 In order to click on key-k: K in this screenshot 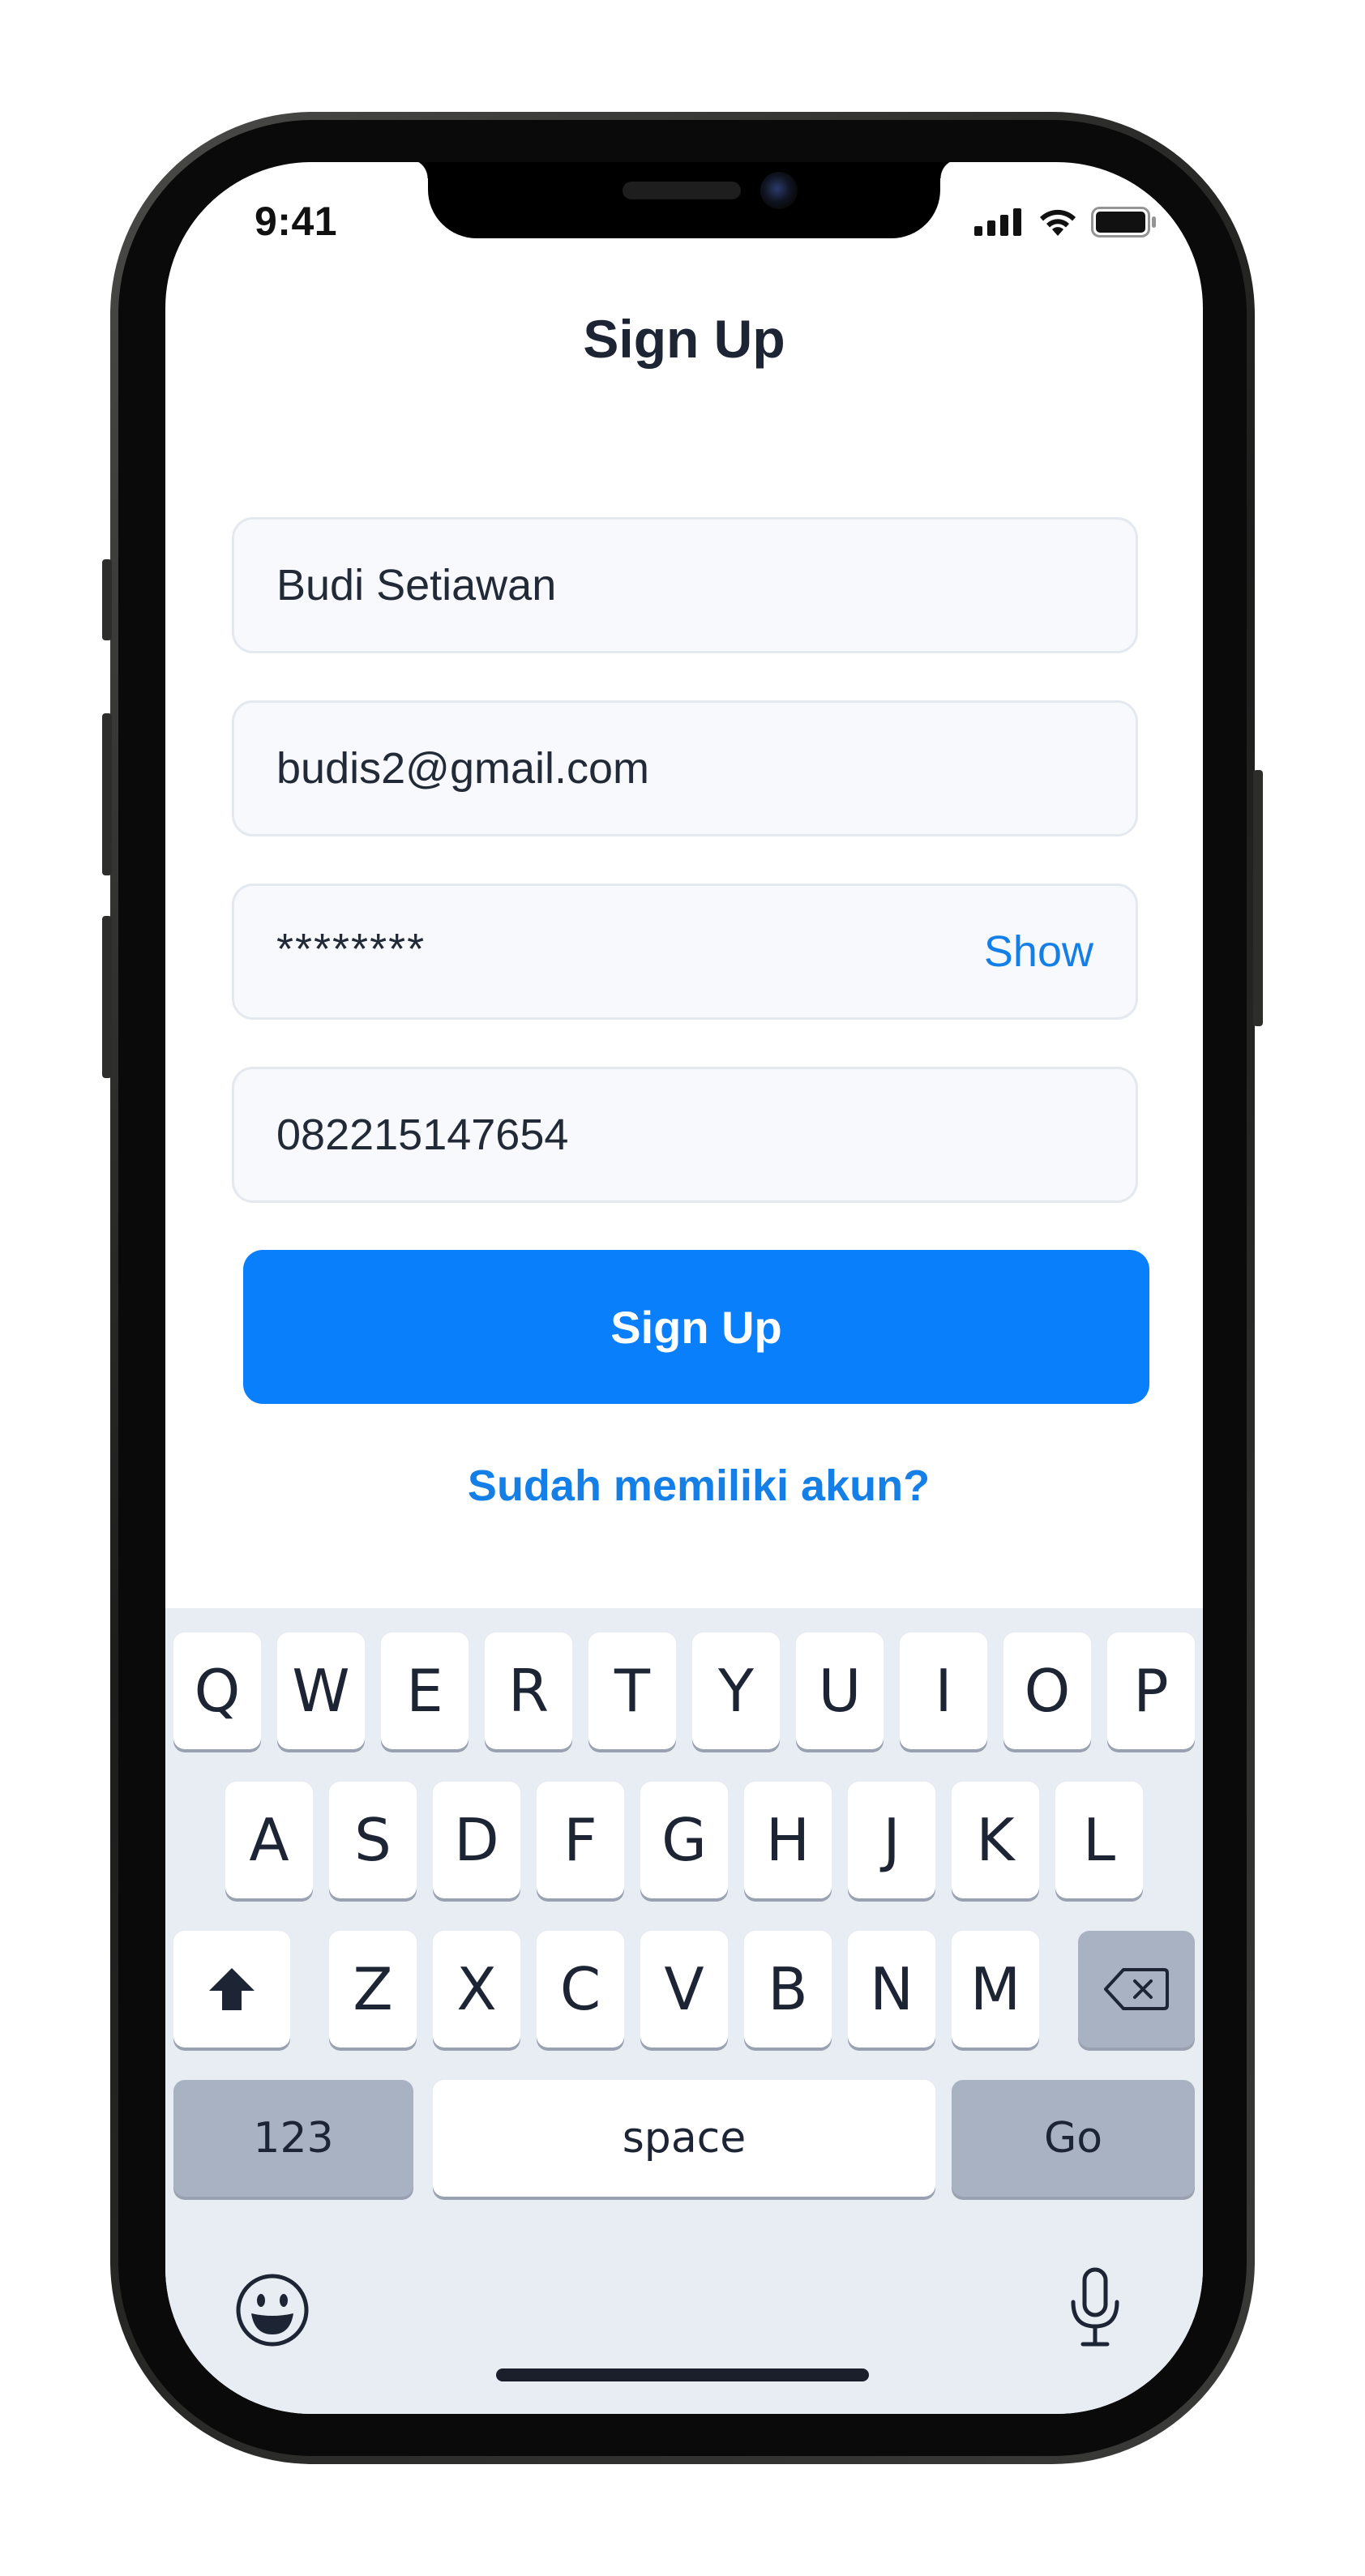, I will do `click(996, 1840)`.